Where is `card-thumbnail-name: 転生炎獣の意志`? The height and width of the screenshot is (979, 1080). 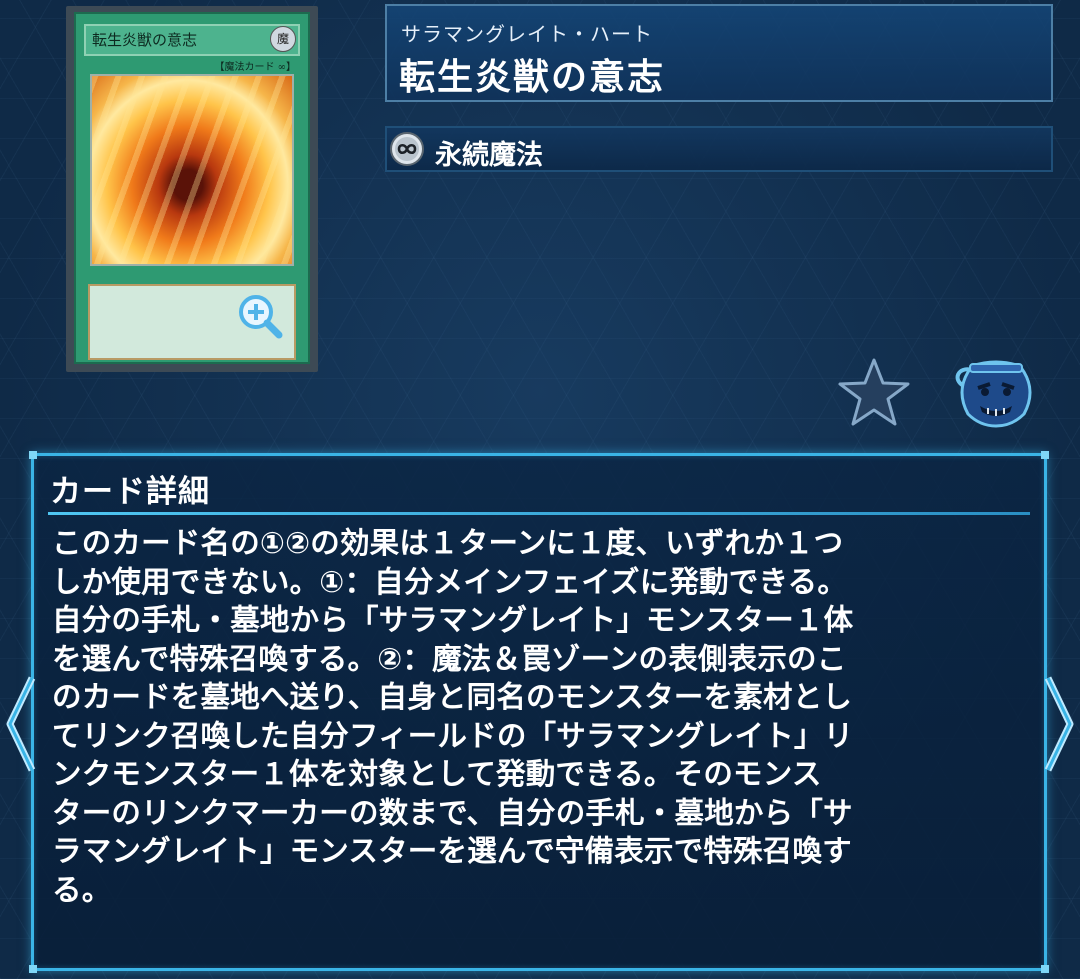
card-thumbnail-name: 転生炎獣の意志 is located at coordinates (192, 40).